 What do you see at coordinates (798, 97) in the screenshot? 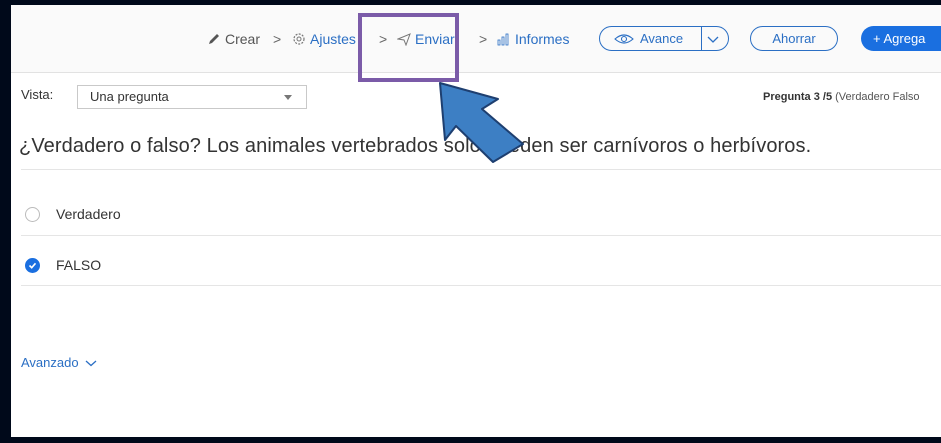
I see `question-number: Pregunta 3 /5` at bounding box center [798, 97].